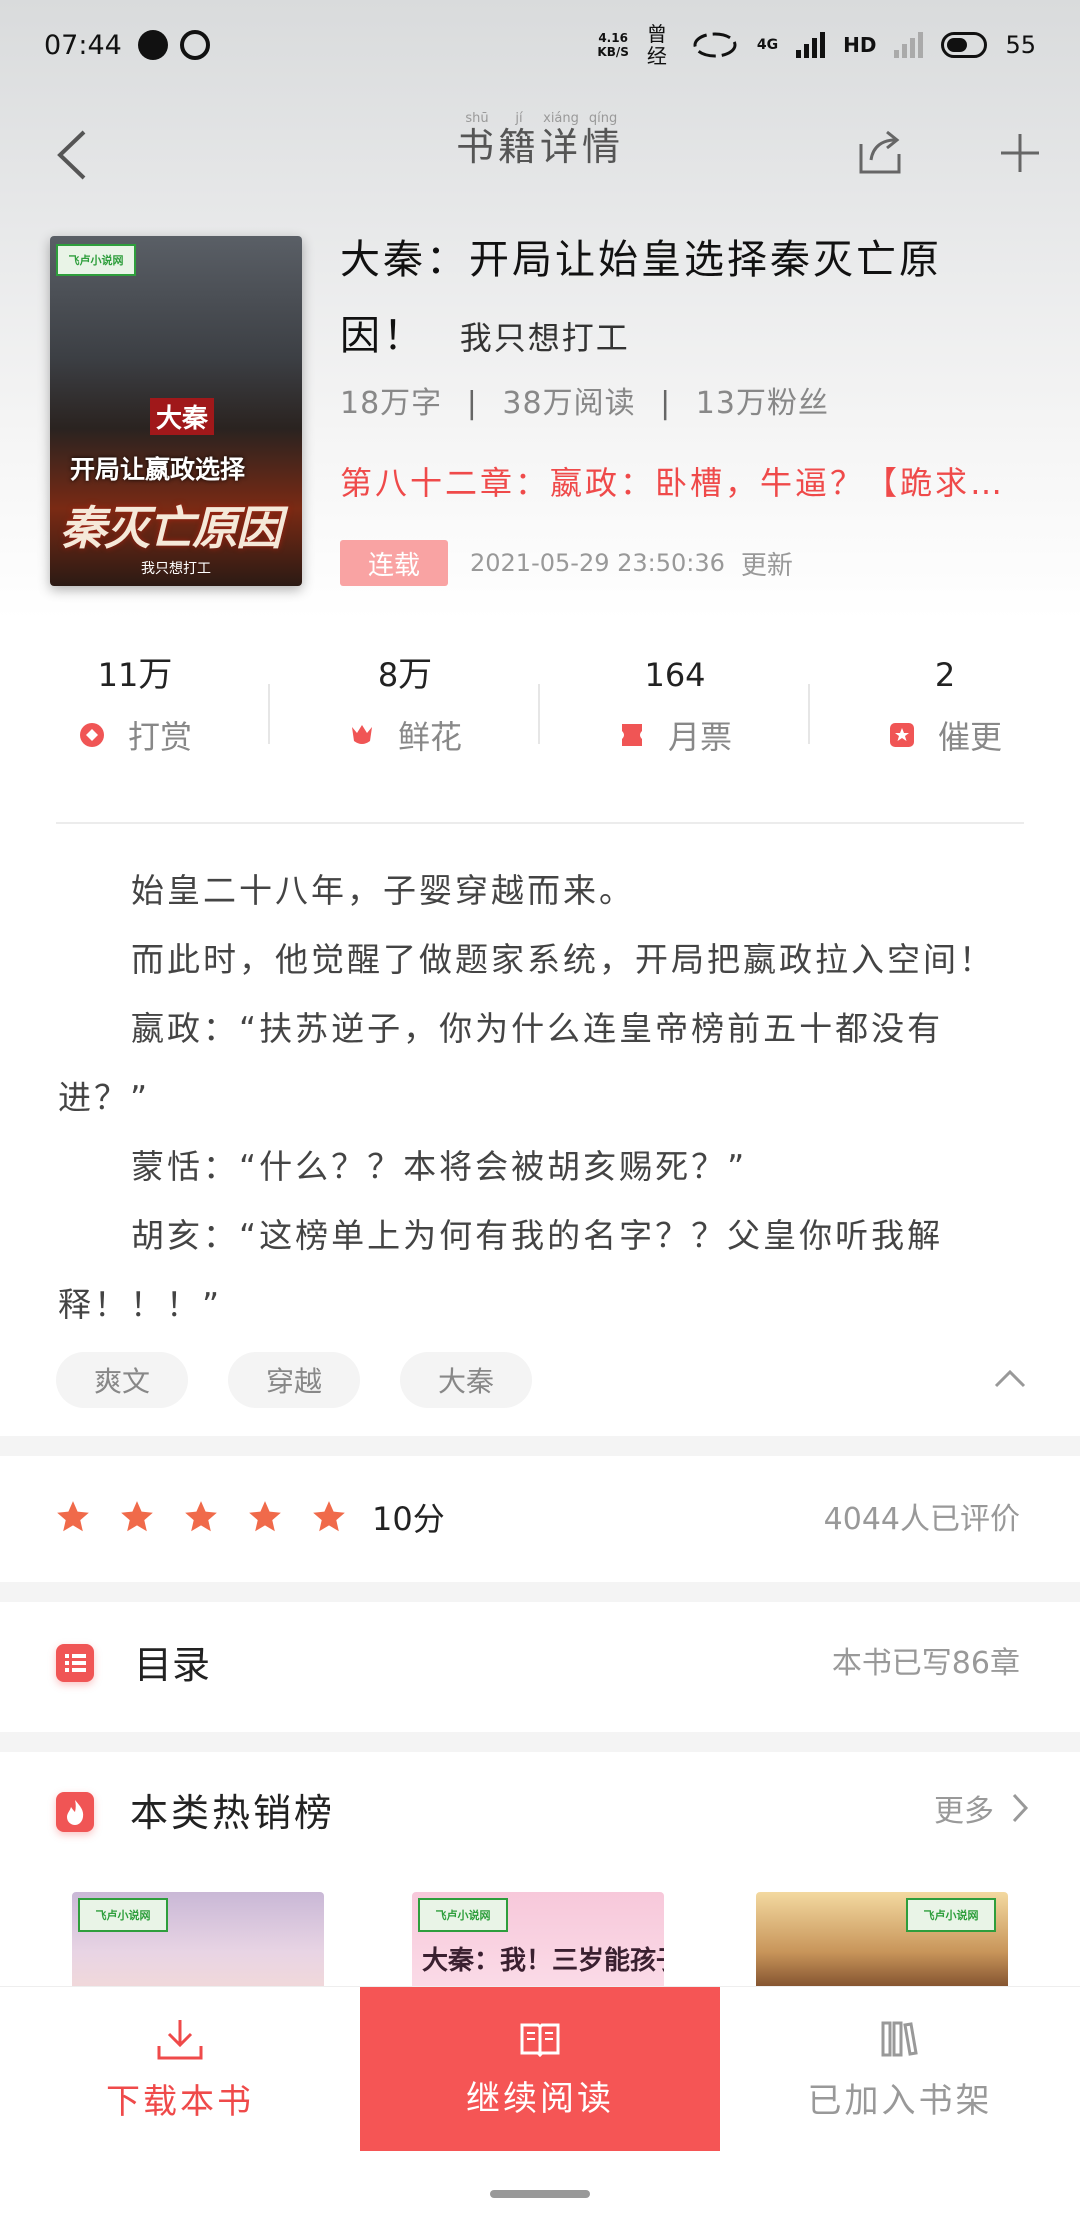 This screenshot has height=2232, width=1080. Describe the element at coordinates (901, 735) in the screenshot. I see `urge-icon` at that location.